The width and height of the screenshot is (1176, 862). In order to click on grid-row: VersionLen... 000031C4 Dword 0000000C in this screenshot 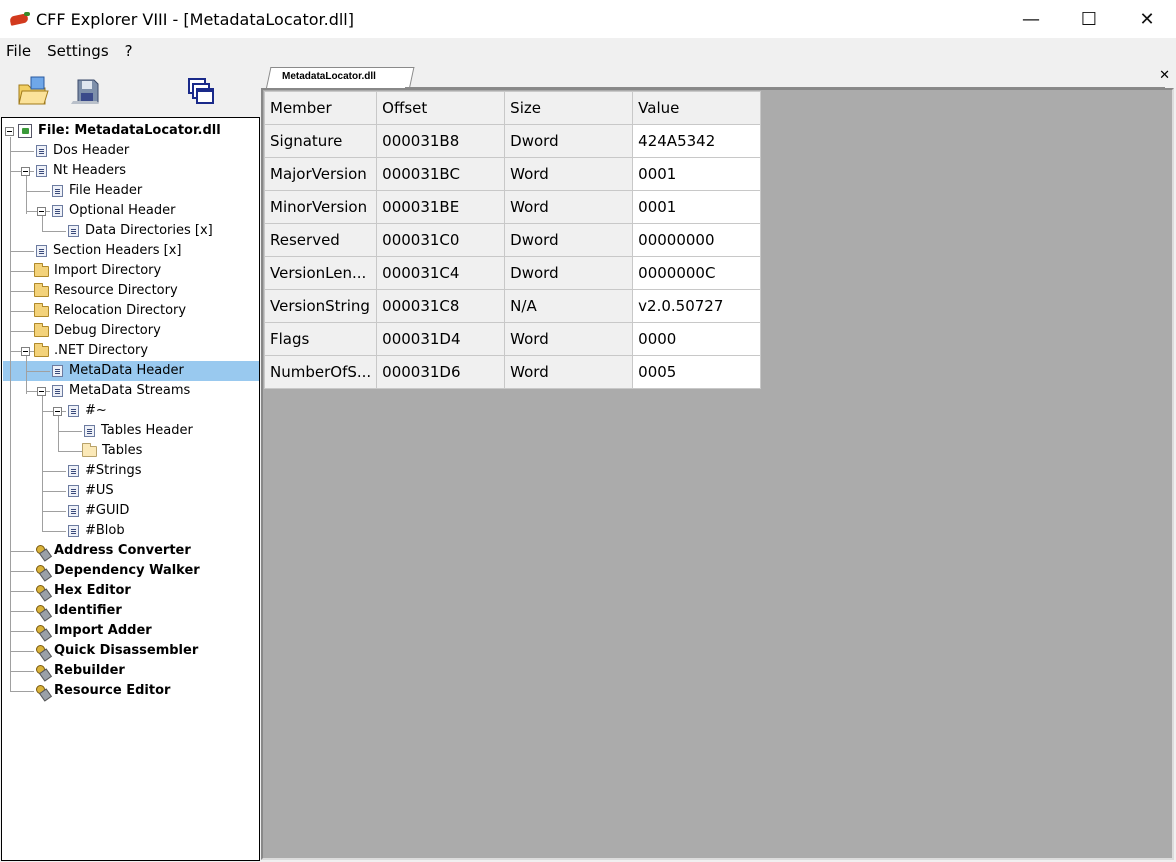, I will do `click(512, 273)`.